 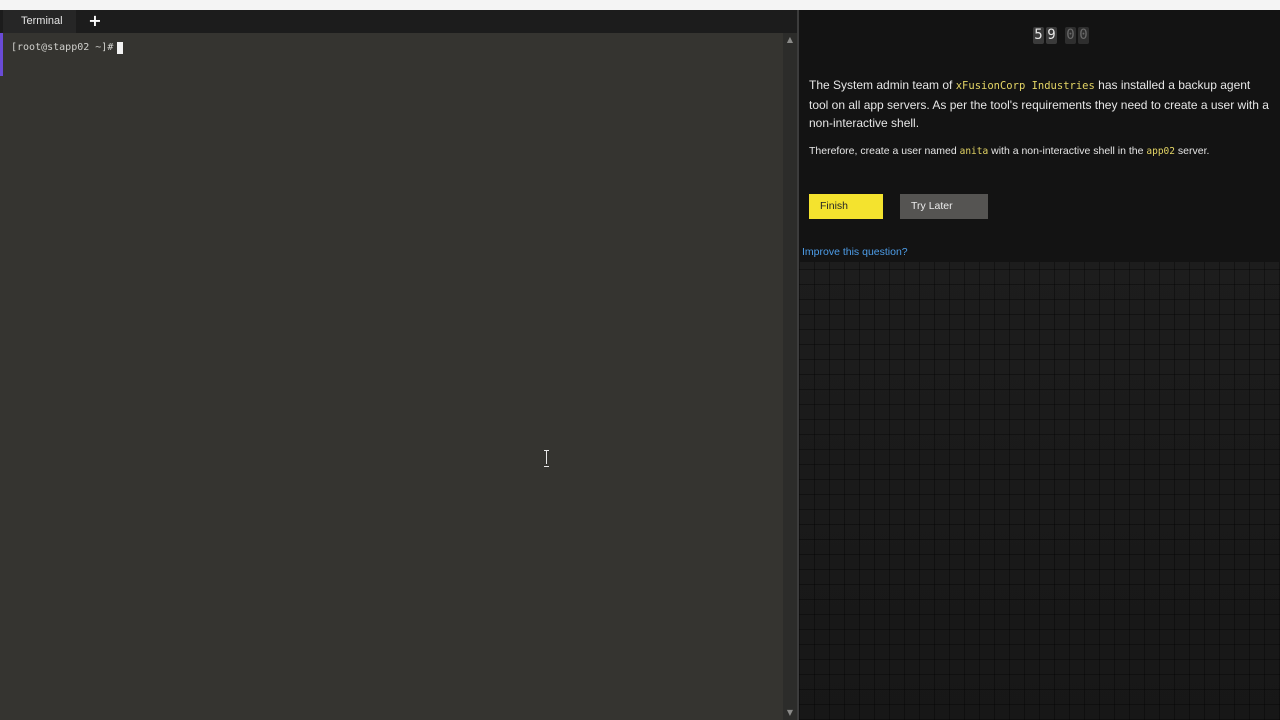 I want to click on text-cursor-icon, so click(x=547, y=458).